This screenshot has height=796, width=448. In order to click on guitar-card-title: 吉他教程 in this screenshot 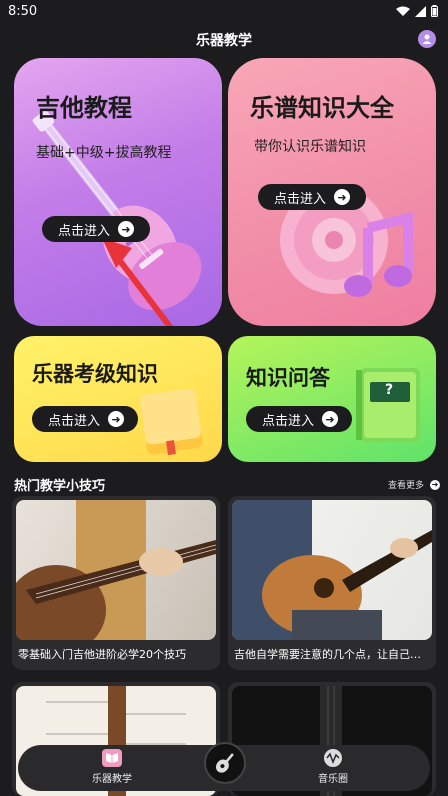, I will do `click(84, 108)`.